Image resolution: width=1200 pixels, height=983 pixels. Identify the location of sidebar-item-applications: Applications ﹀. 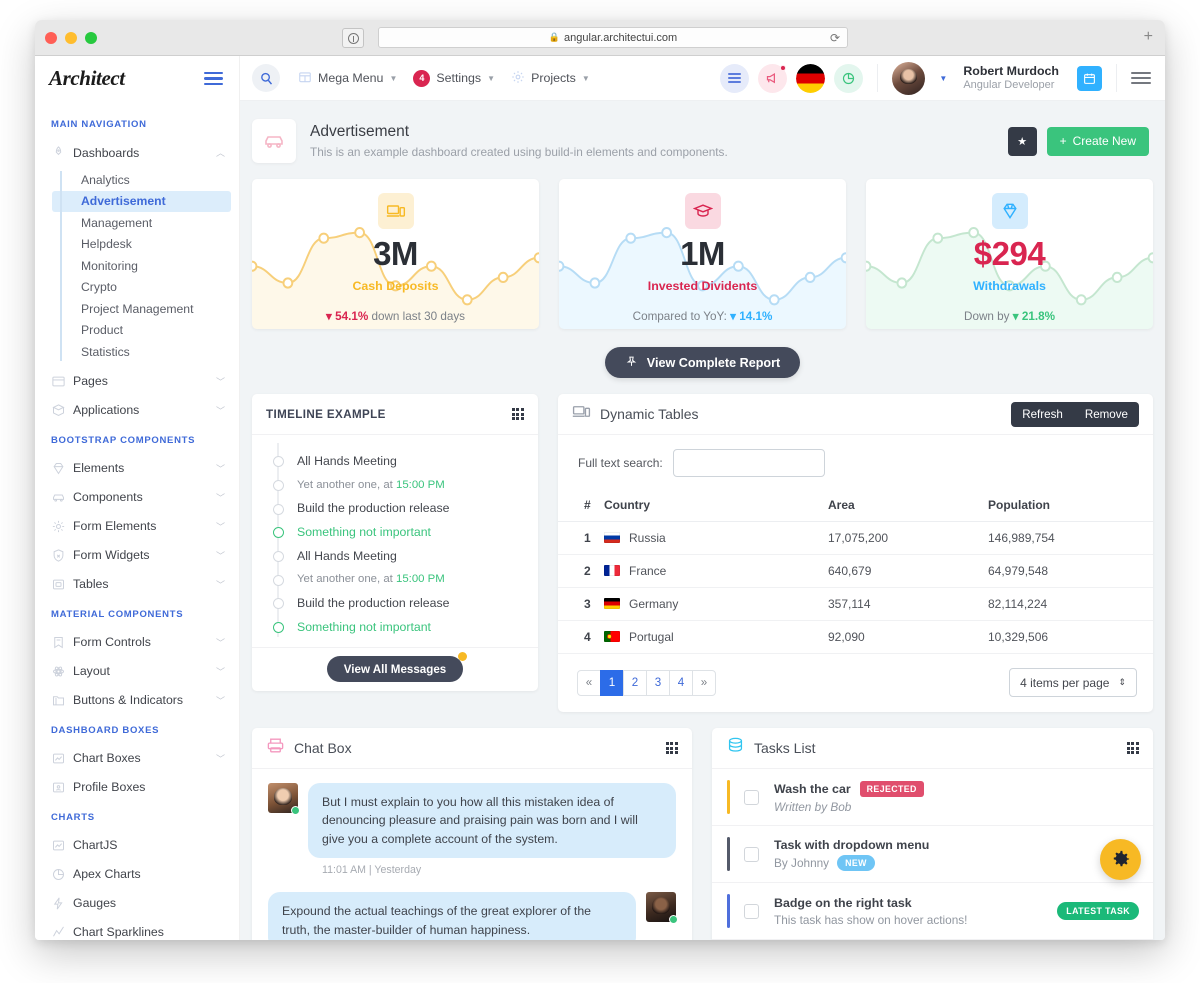
(137, 410).